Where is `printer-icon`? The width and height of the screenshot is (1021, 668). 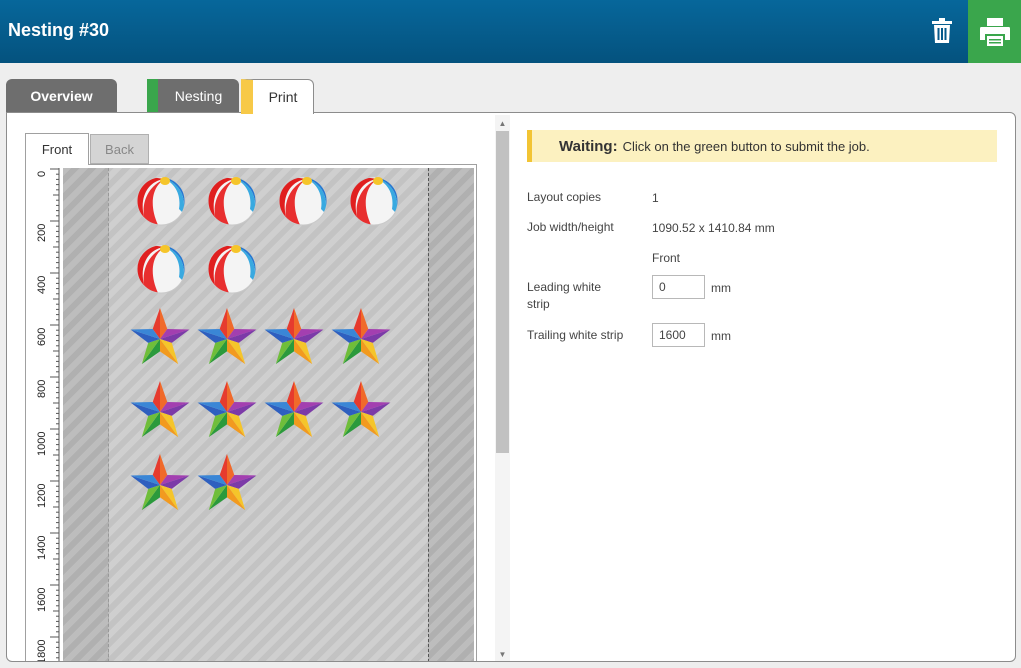 printer-icon is located at coordinates (994, 31).